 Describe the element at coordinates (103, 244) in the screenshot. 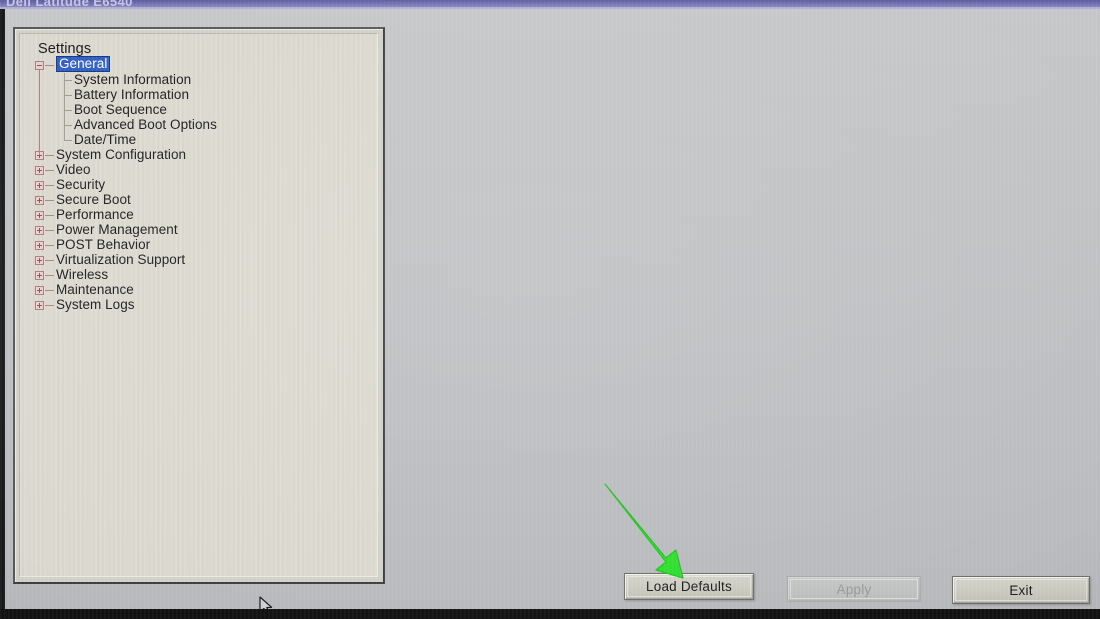

I see `tree-item-label: POST Behavior` at that location.